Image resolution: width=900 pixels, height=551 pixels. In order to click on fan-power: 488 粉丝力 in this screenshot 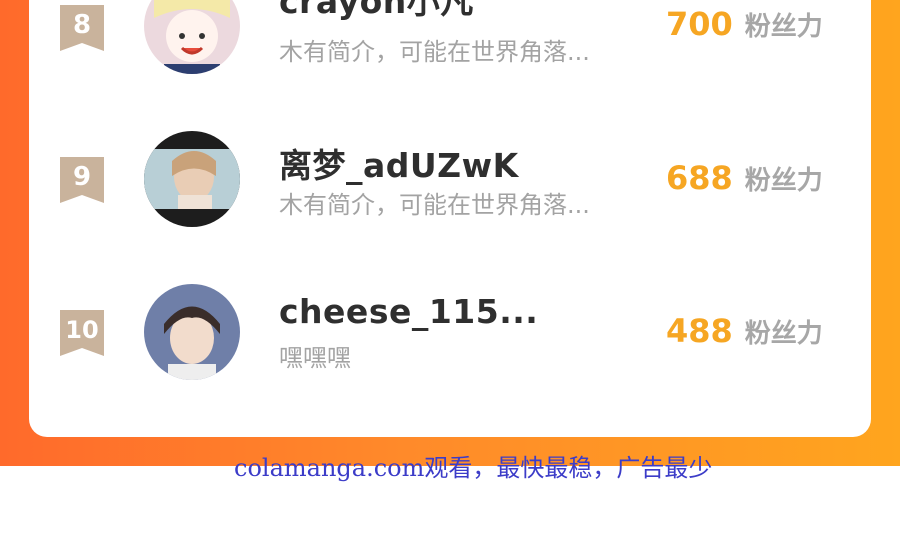, I will do `click(744, 331)`.